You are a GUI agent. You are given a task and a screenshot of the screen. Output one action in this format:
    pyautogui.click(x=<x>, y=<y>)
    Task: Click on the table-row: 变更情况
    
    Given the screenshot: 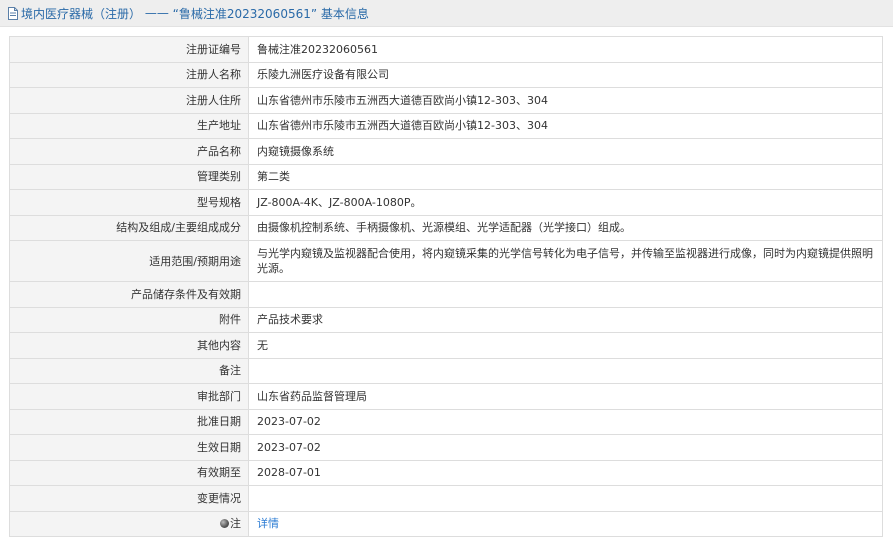 What is the action you would take?
    pyautogui.click(x=446, y=498)
    